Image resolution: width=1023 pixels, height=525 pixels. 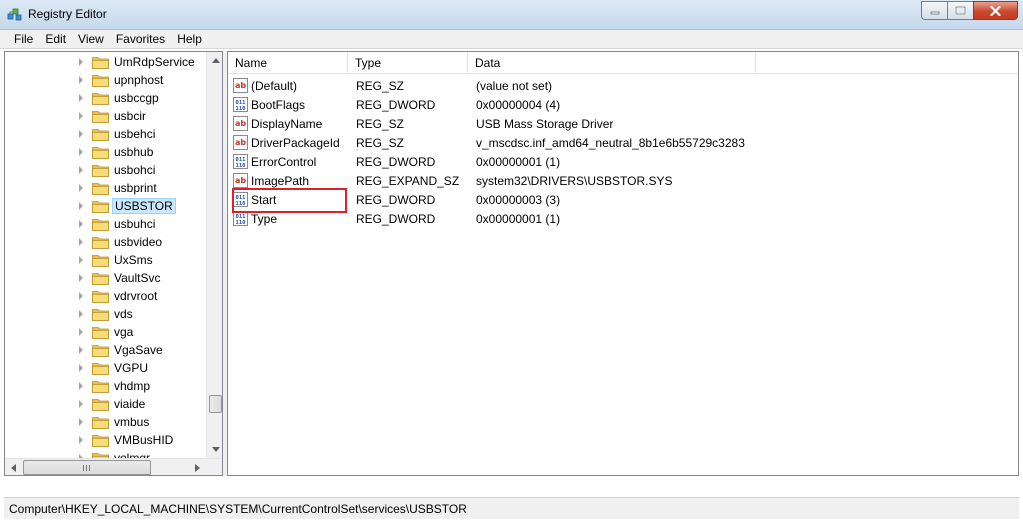 What do you see at coordinates (288, 63) in the screenshot?
I see `column-header-name: Name` at bounding box center [288, 63].